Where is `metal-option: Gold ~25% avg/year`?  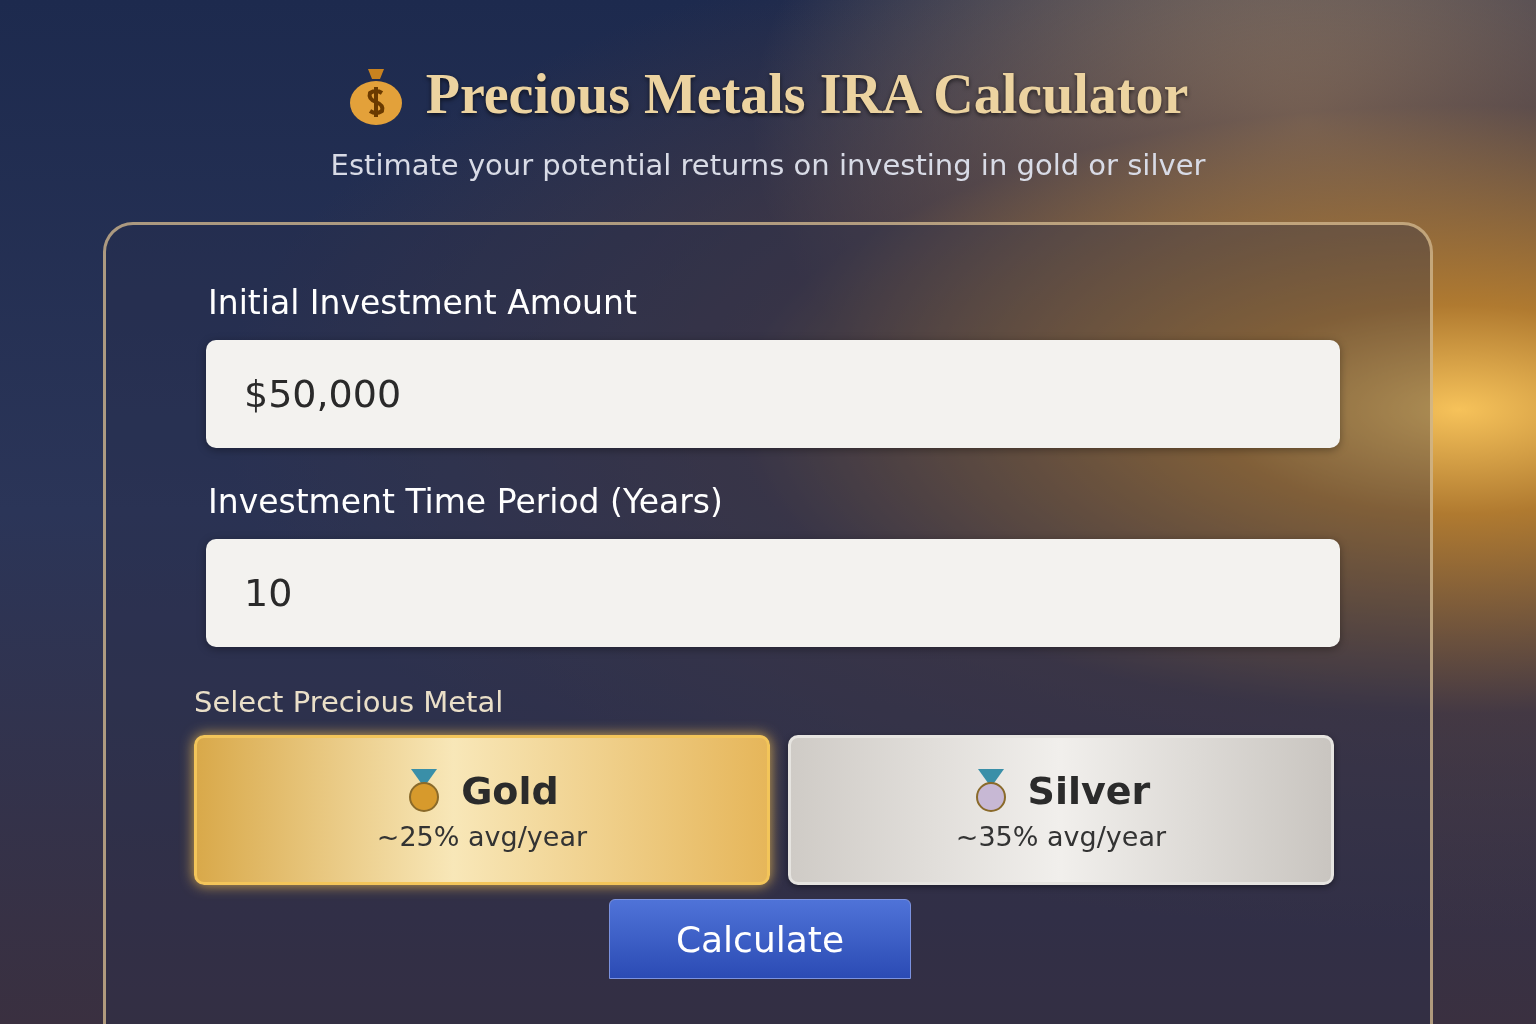
metal-option: Gold ~25% avg/year is located at coordinates (482, 810).